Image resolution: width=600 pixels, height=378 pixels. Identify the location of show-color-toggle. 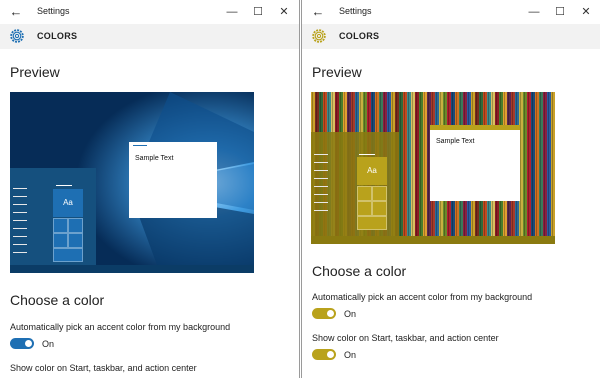
(324, 354).